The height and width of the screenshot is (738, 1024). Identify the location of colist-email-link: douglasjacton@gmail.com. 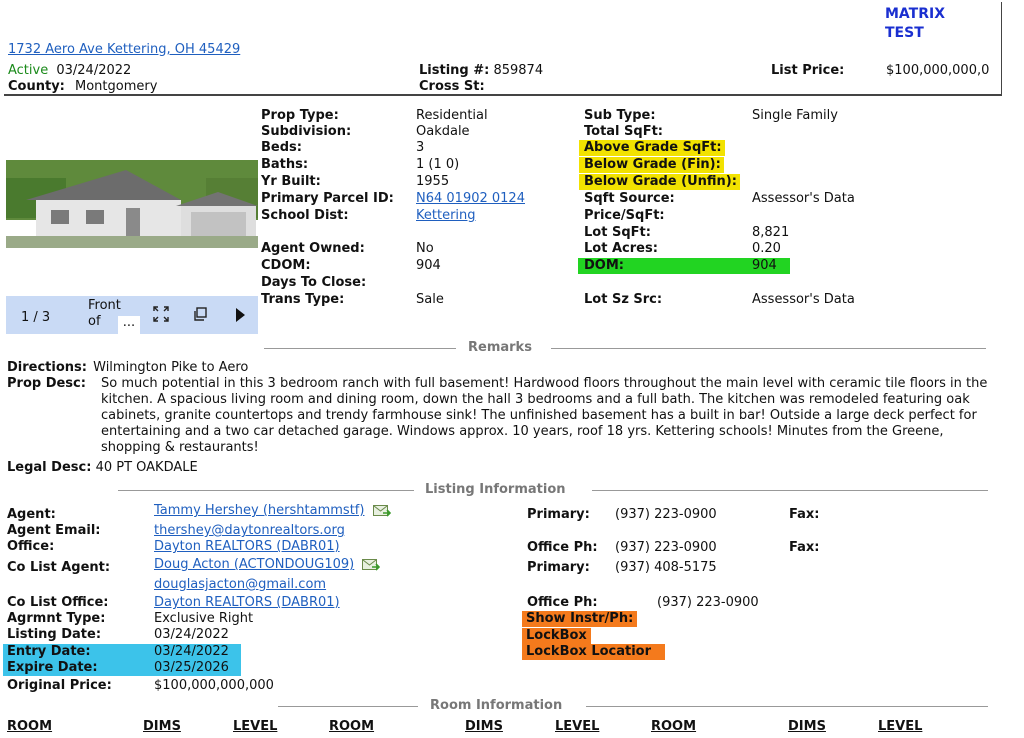
(240, 585).